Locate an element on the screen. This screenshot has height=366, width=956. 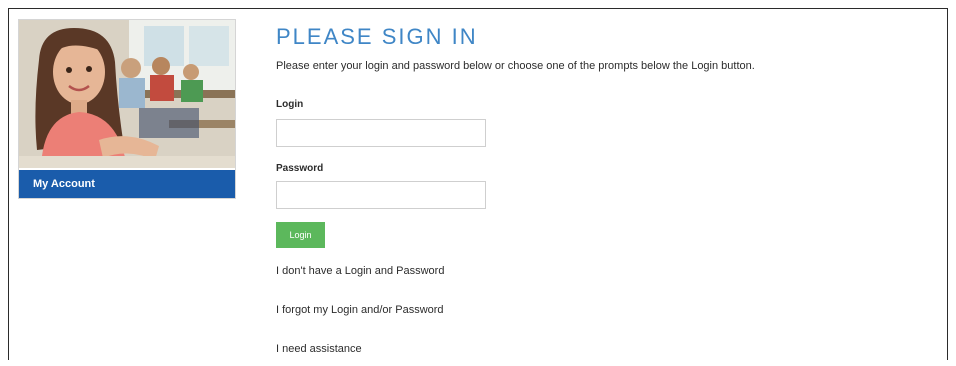
need-assistance-link: I need assistance is located at coordinates (319, 349).